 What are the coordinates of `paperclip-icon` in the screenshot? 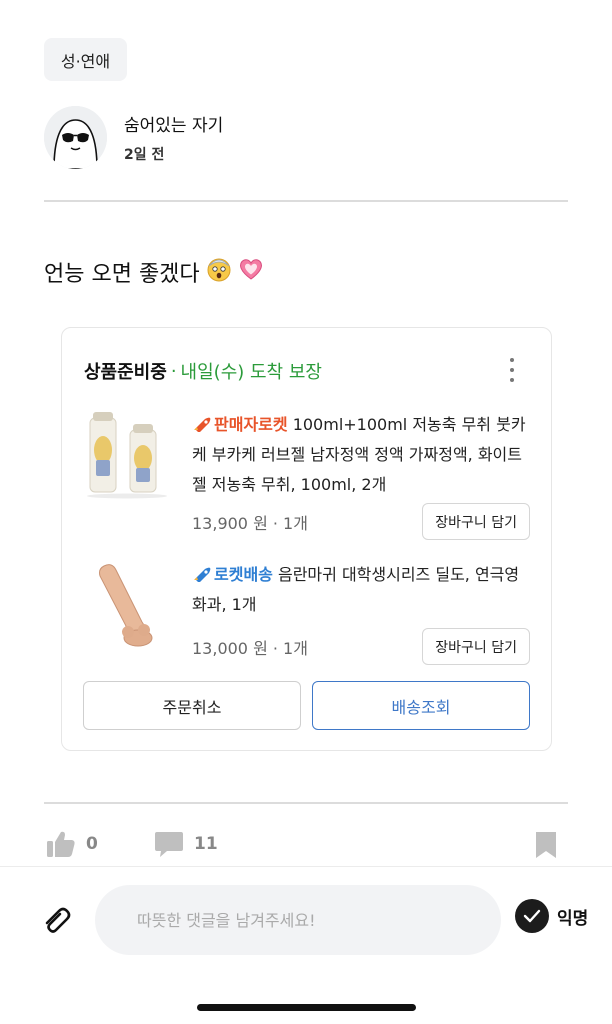 It's located at (57, 921).